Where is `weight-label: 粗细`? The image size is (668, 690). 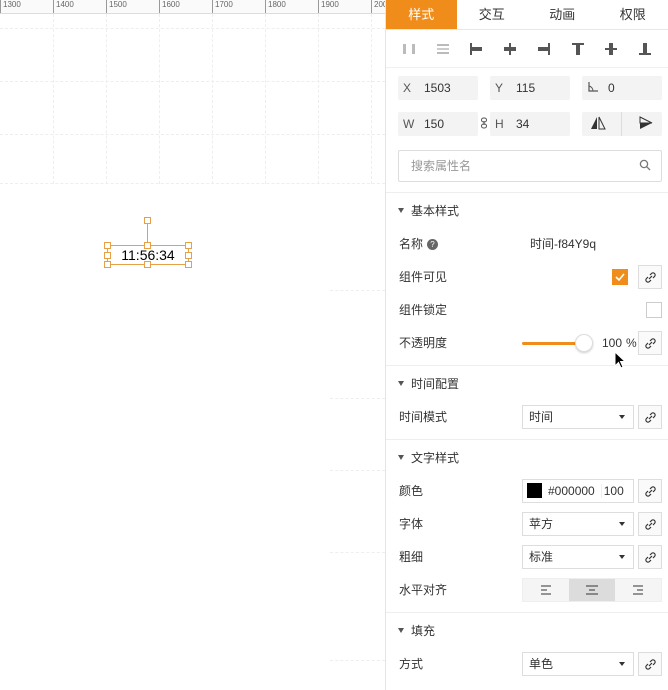 weight-label: 粗细 is located at coordinates (411, 557).